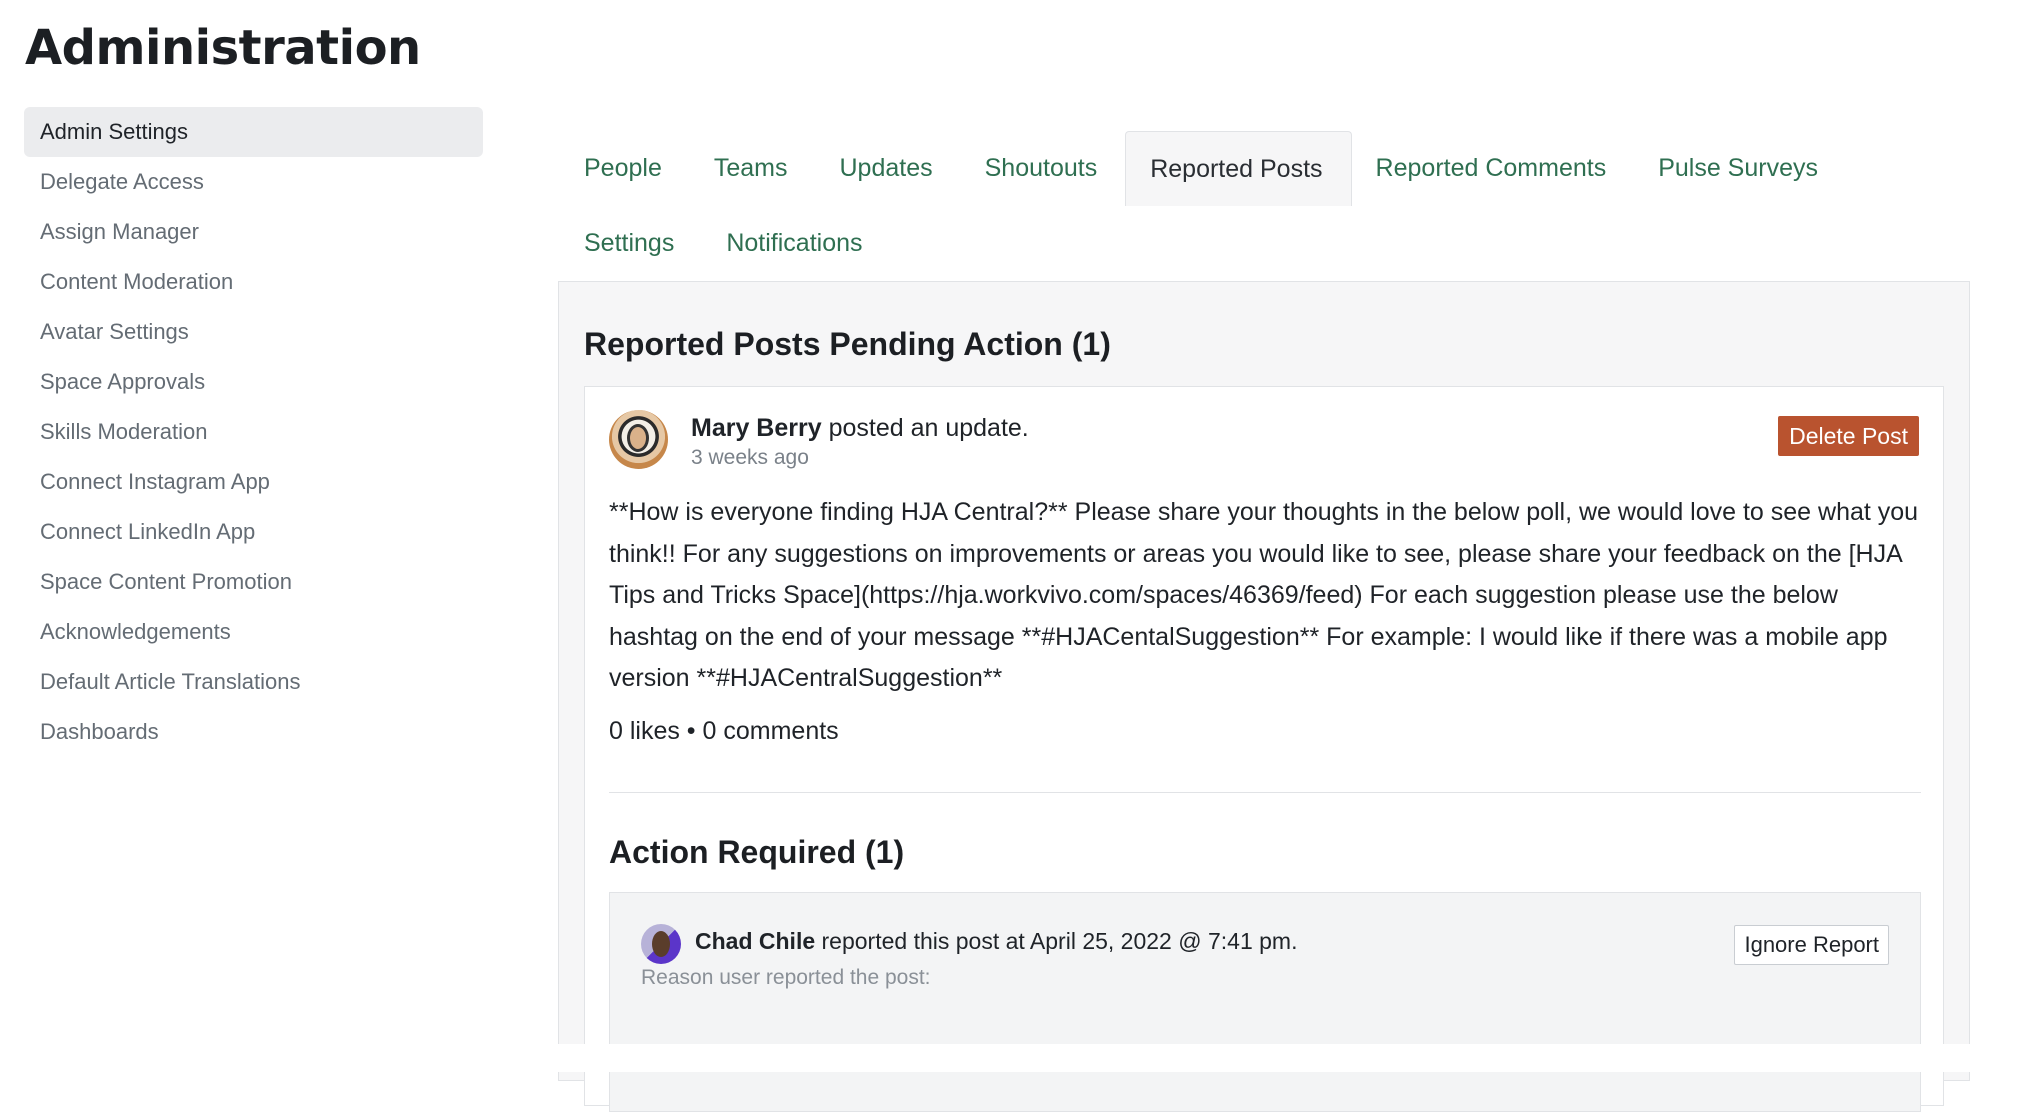 The width and height of the screenshot is (2024, 1112). What do you see at coordinates (1848, 436) in the screenshot?
I see `delete-post-button: Delete Post` at bounding box center [1848, 436].